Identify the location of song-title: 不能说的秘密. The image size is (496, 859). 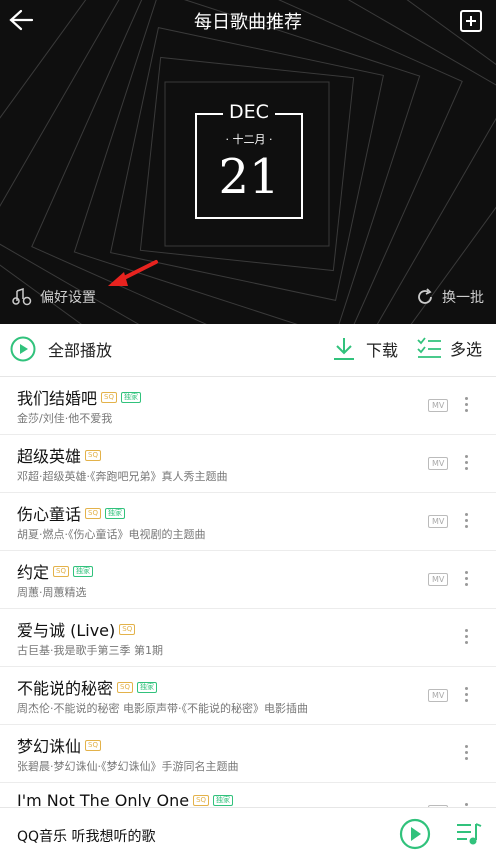
(65, 688).